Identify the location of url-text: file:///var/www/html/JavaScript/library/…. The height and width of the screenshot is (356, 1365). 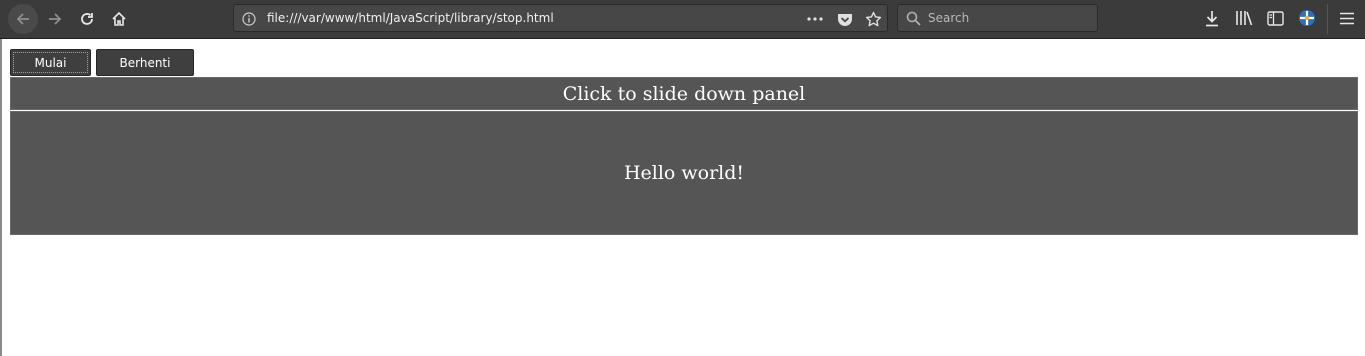
(410, 18).